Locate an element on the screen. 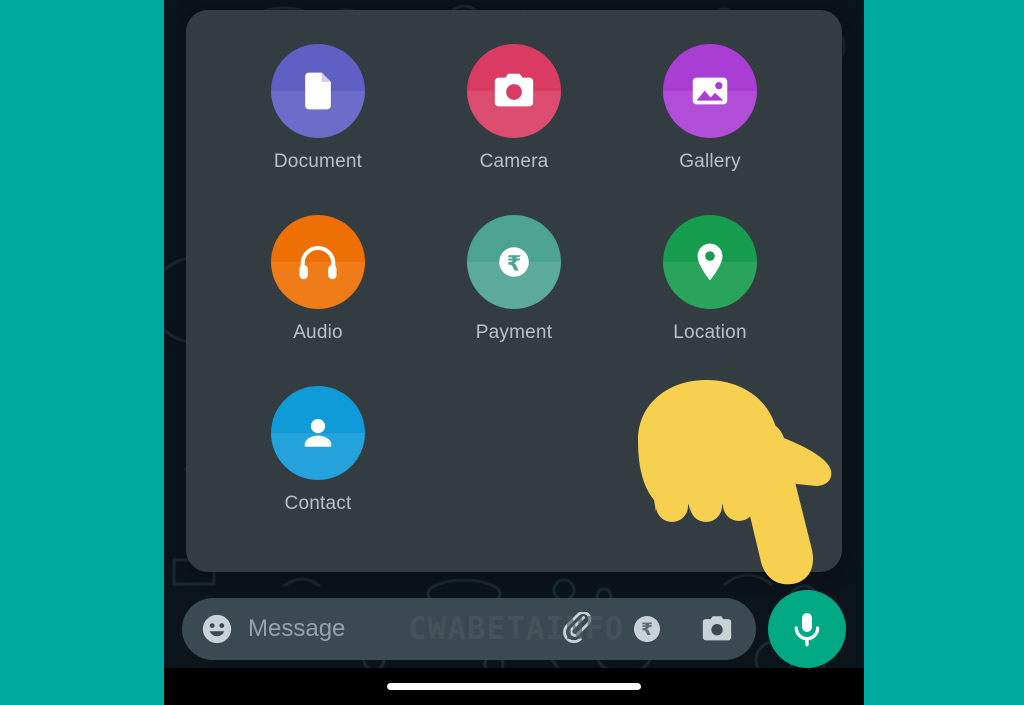 This screenshot has width=1024, height=705. attachment-option-gallery: Gallery is located at coordinates (710, 108).